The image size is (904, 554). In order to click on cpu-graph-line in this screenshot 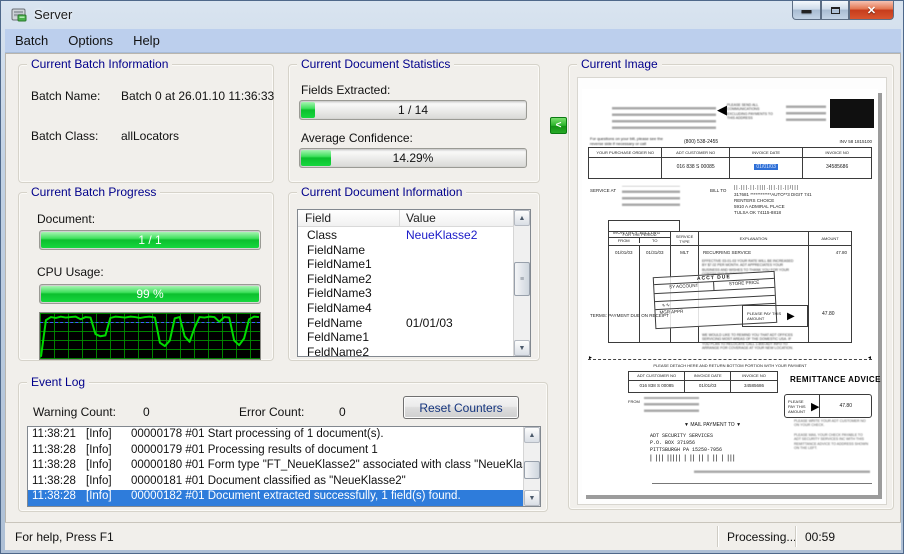, I will do `click(150, 336)`.